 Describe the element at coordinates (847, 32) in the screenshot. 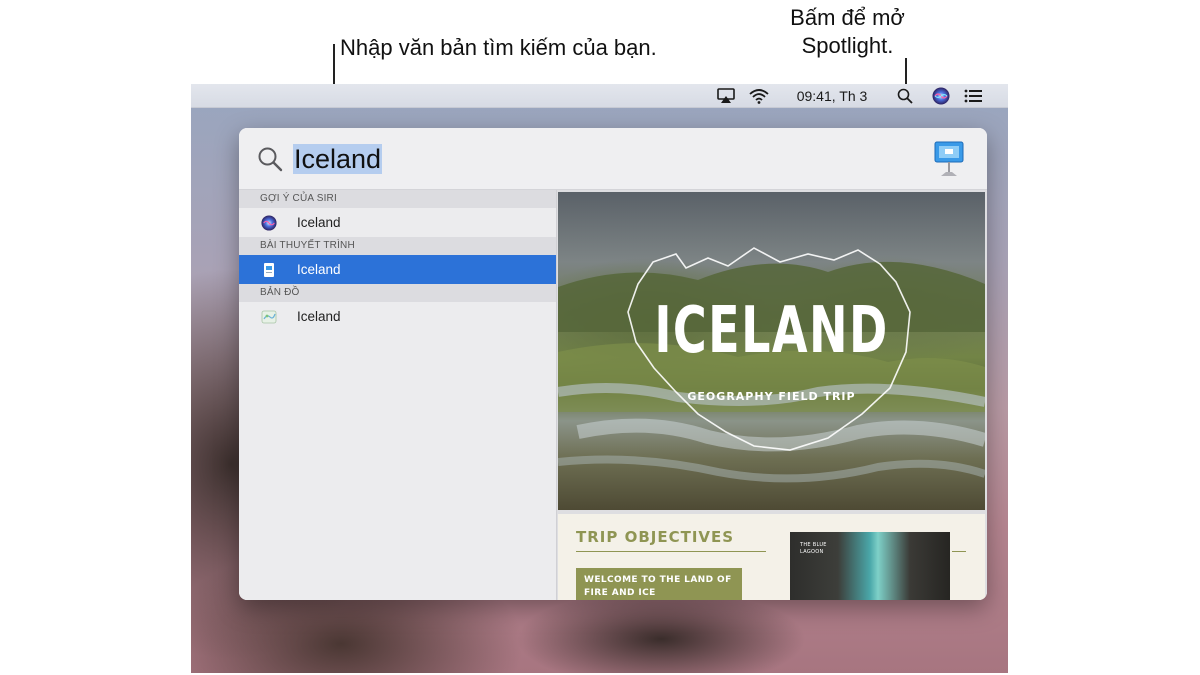

I see `callout-spotlight-hint: Bấm để mở Spotlight.` at that location.